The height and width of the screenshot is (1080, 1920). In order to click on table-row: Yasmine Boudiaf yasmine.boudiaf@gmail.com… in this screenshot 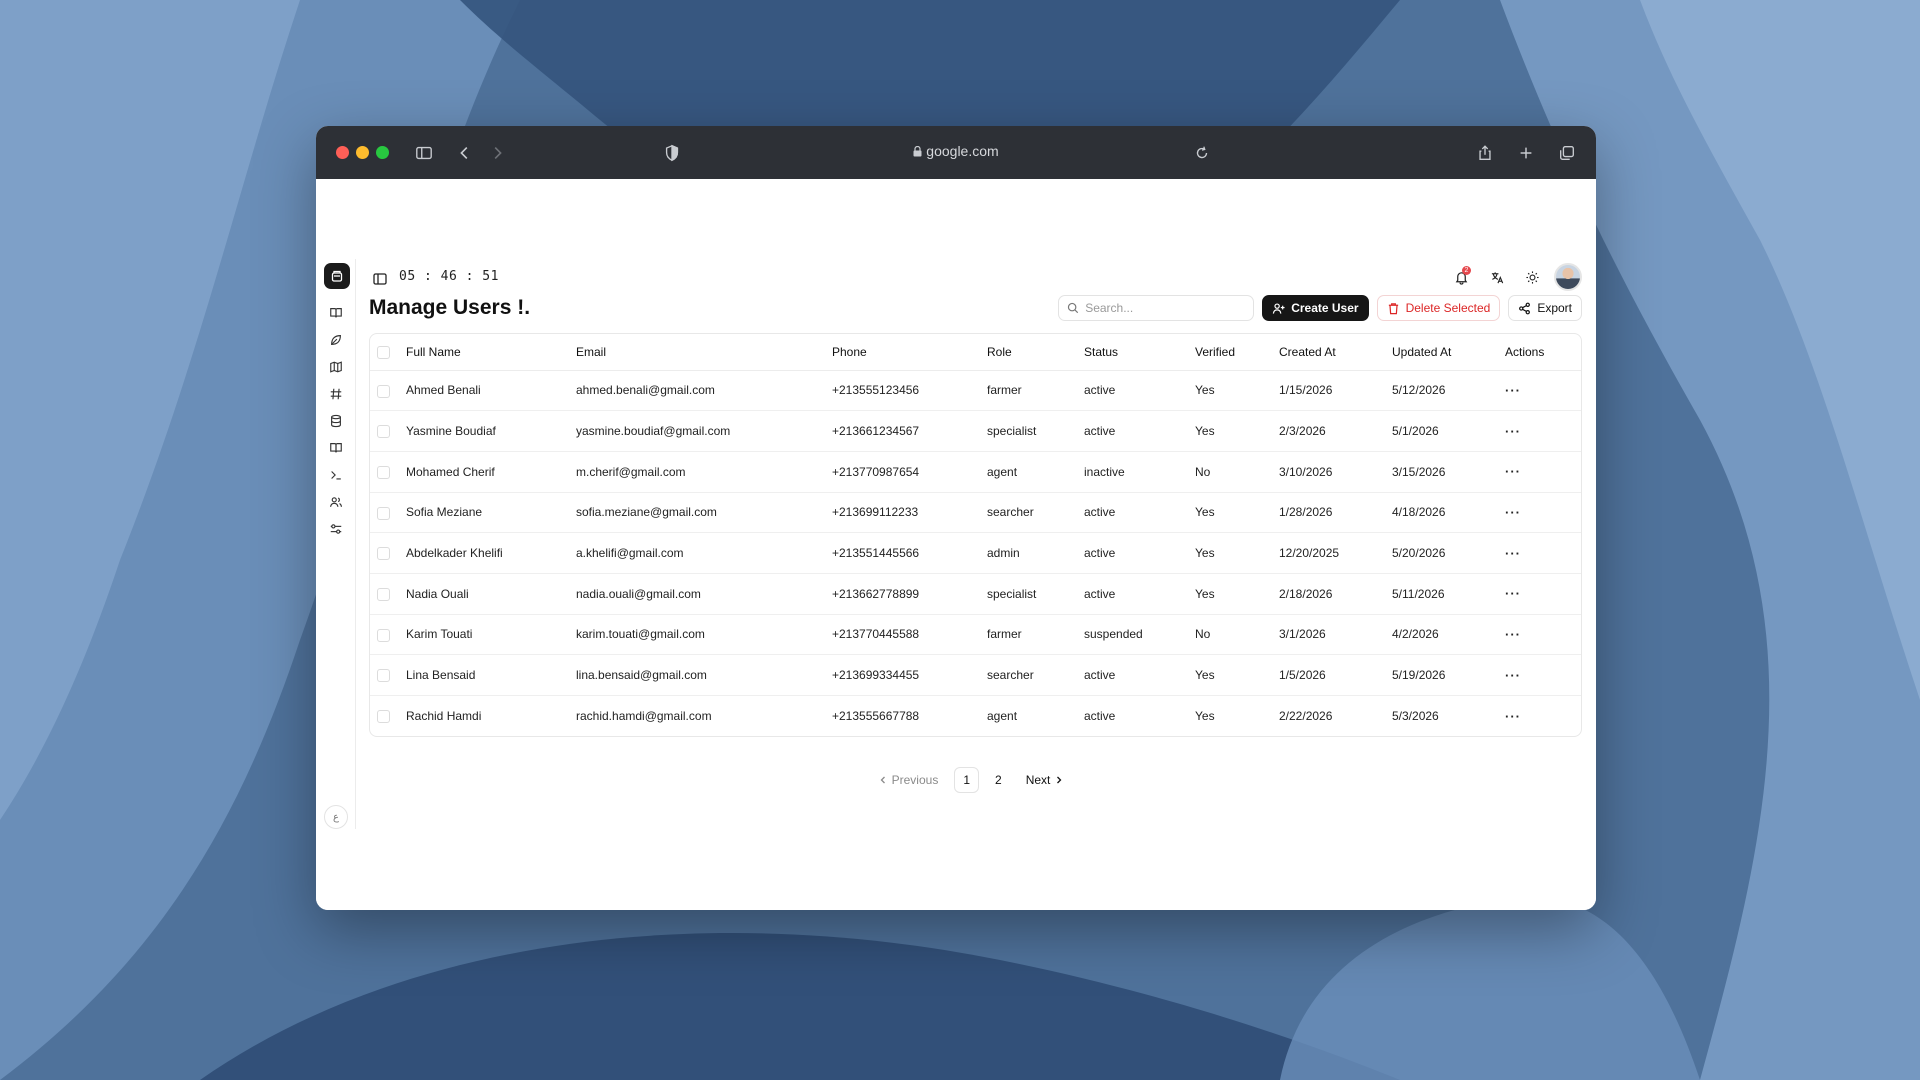, I will do `click(975, 431)`.